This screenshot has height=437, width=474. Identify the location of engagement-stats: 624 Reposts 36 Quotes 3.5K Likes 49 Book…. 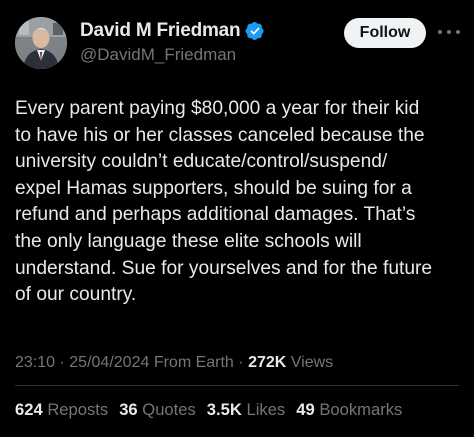
(208, 410).